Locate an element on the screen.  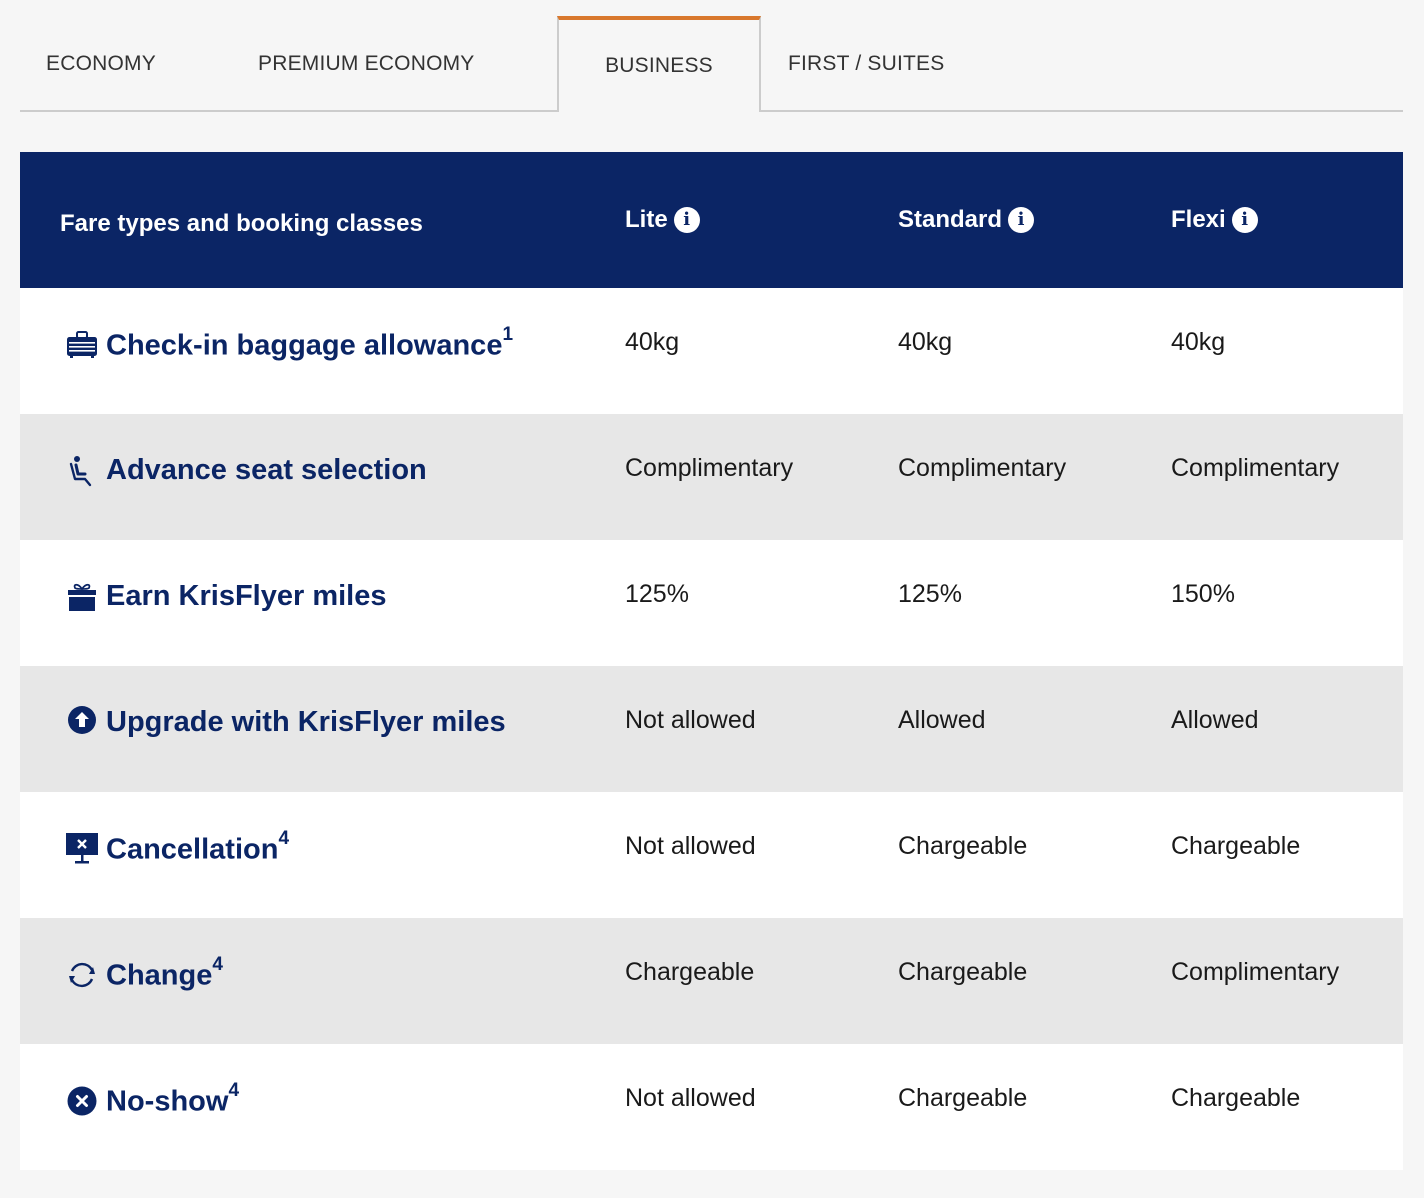
feature-label: Check-in baggage allowance1 is located at coordinates (290, 343).